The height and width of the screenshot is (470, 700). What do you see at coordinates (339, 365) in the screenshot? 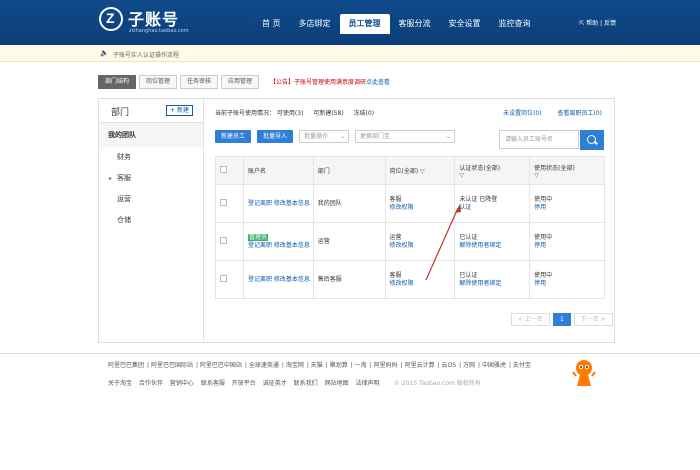
I see `footer-link: 聚划算` at bounding box center [339, 365].